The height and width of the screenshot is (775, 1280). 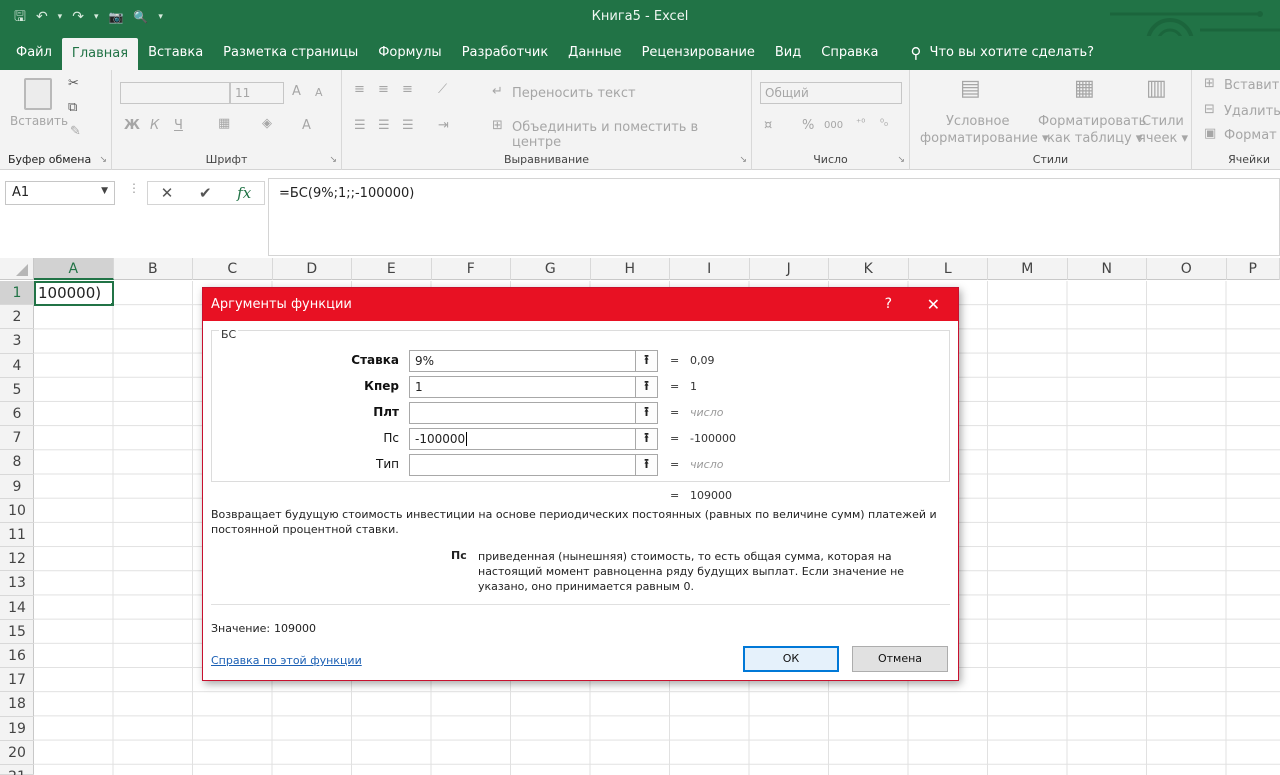 I want to click on decrease-decimal-icon: ⁰₀, so click(x=884, y=123).